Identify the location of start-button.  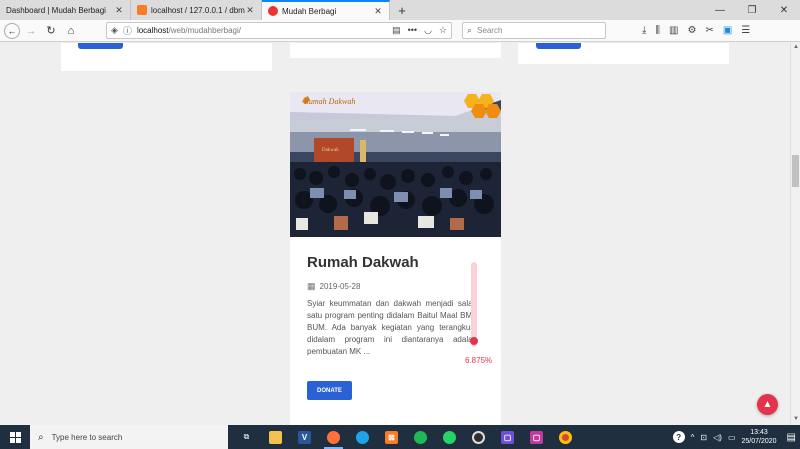
(15, 437).